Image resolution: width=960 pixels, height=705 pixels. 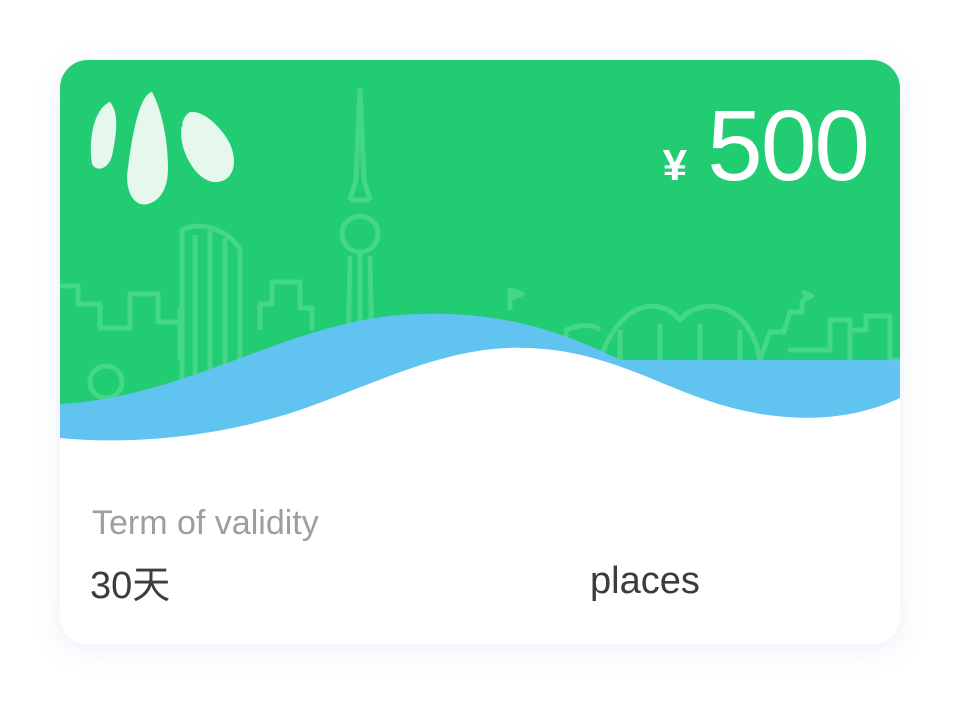 I want to click on currency-symbol: ¥, so click(x=675, y=165).